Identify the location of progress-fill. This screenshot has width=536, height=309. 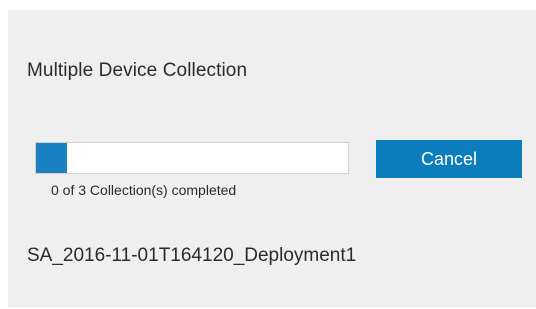
(52, 158).